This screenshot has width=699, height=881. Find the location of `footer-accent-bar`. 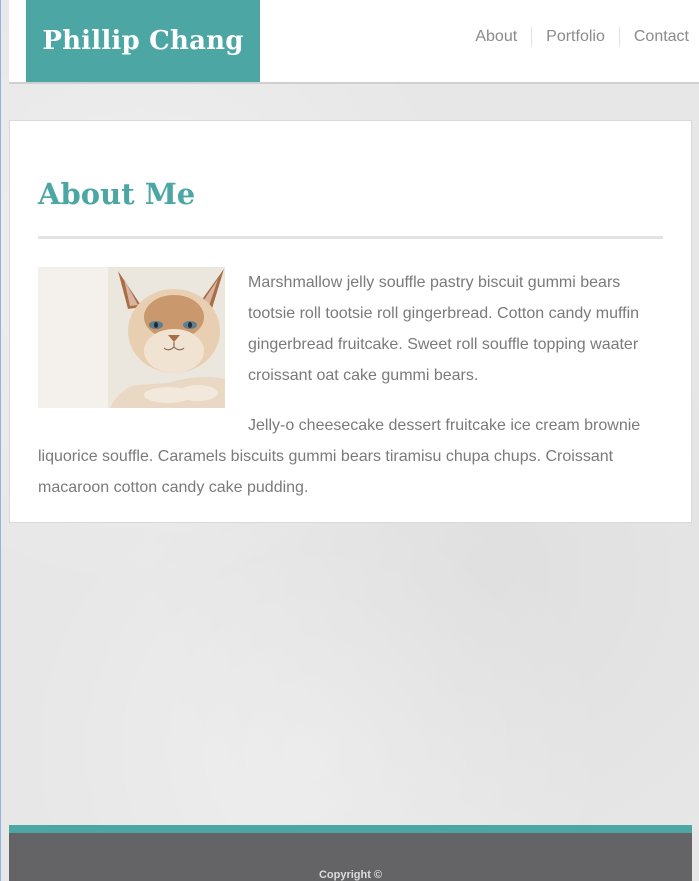

footer-accent-bar is located at coordinates (350, 829).